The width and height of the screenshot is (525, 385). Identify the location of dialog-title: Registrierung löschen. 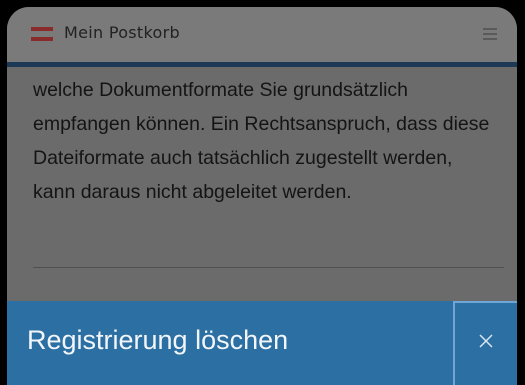
(158, 340).